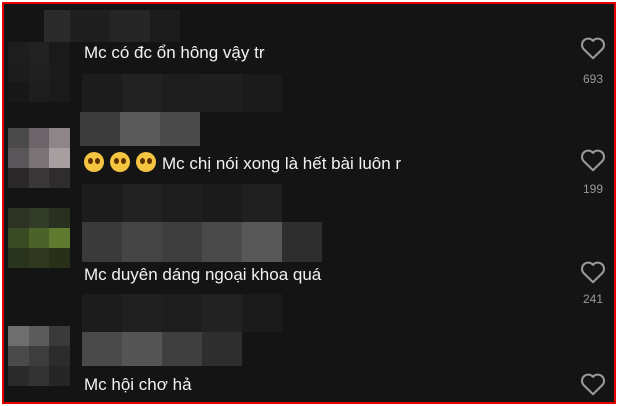 Image resolution: width=618 pixels, height=406 pixels. Describe the element at coordinates (174, 52) in the screenshot. I see `comment-text: Mc có đc ổn hông vậy tr` at that location.